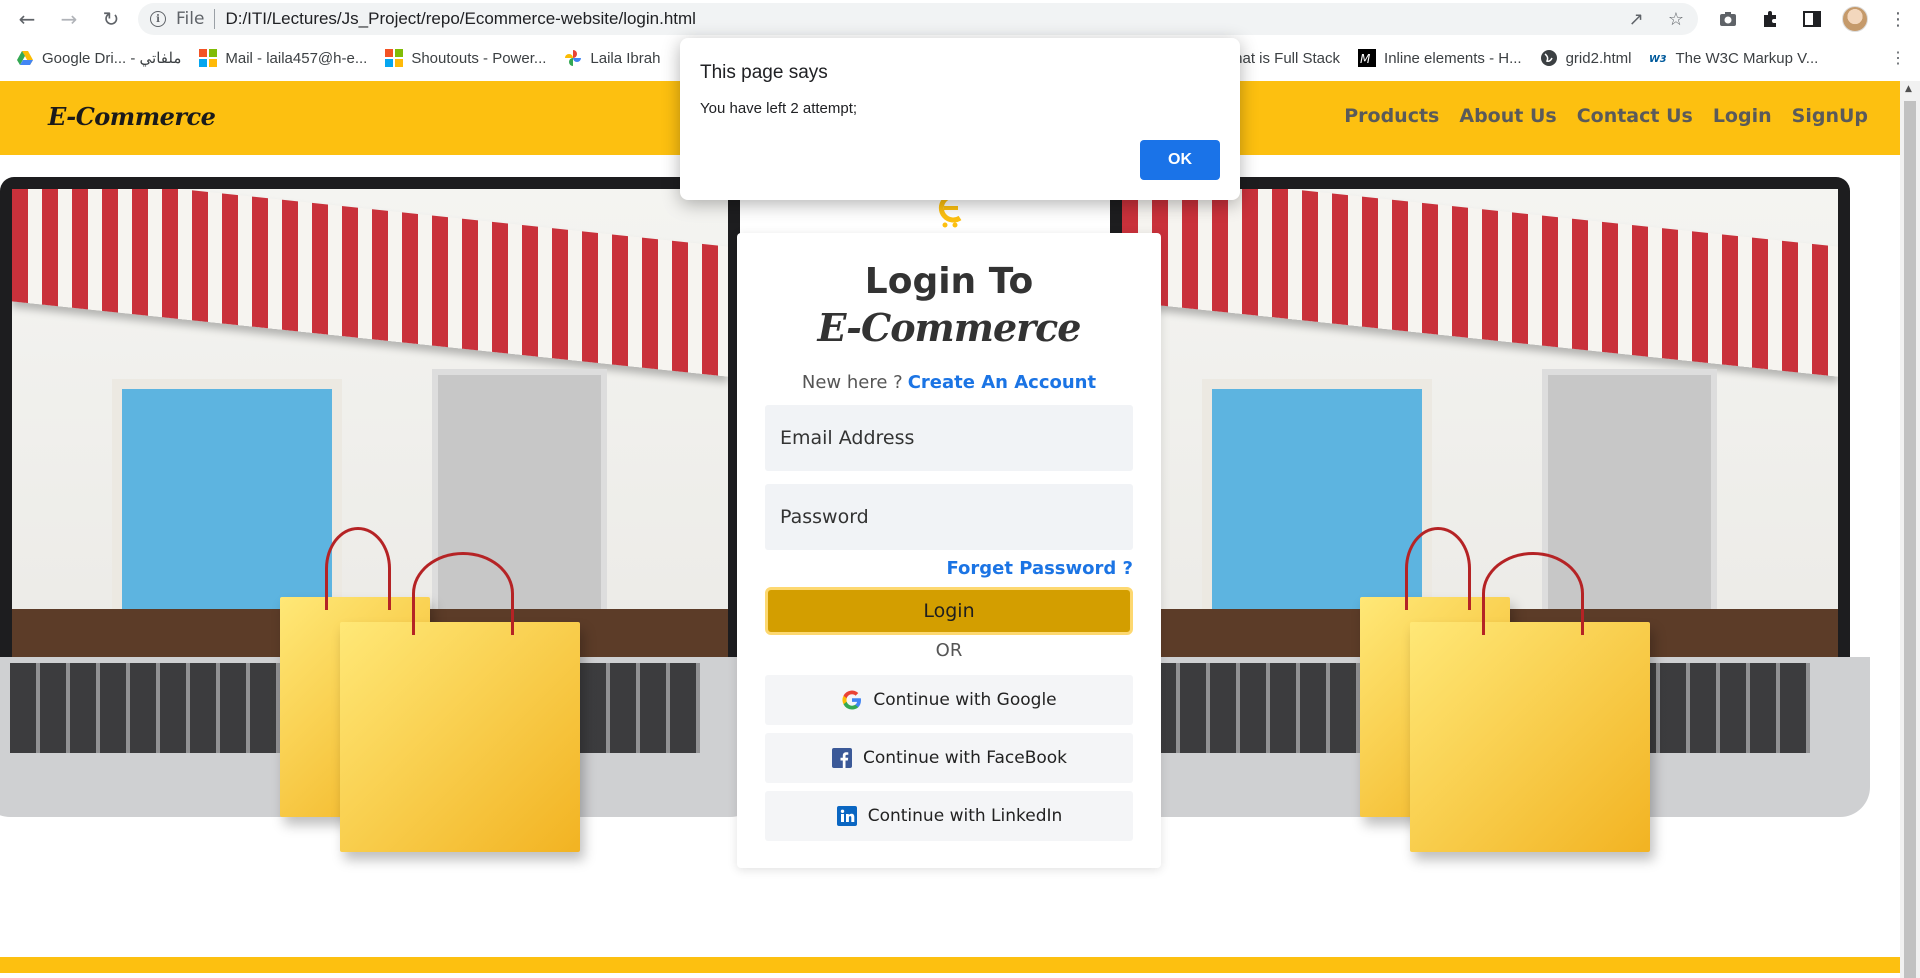 The height and width of the screenshot is (978, 1920). Describe the element at coordinates (158, 19) in the screenshot. I see `info-icon: i` at that location.